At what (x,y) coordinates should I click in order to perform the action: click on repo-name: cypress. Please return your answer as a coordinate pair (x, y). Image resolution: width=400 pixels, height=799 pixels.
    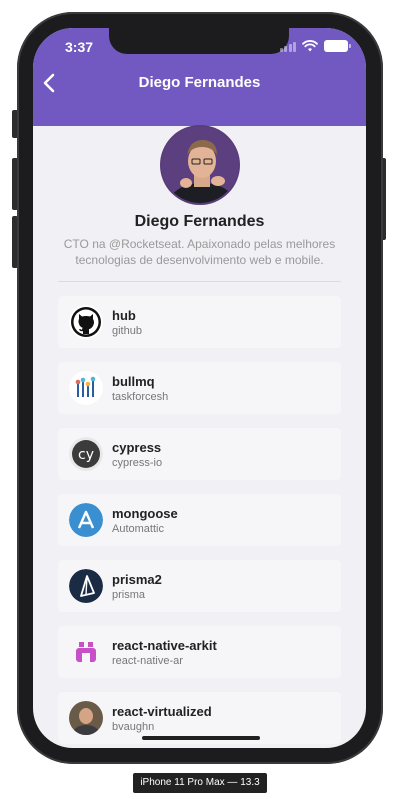
    Looking at the image, I should click on (137, 447).